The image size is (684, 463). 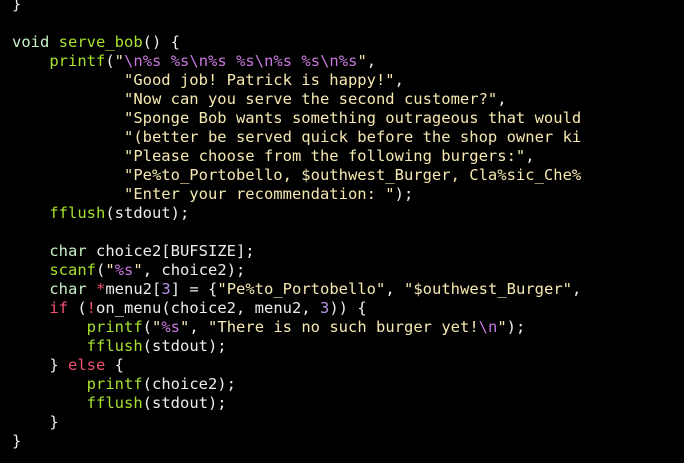 I want to click on code-token: "Now can you serve the second customer?", so click(x=310, y=99).